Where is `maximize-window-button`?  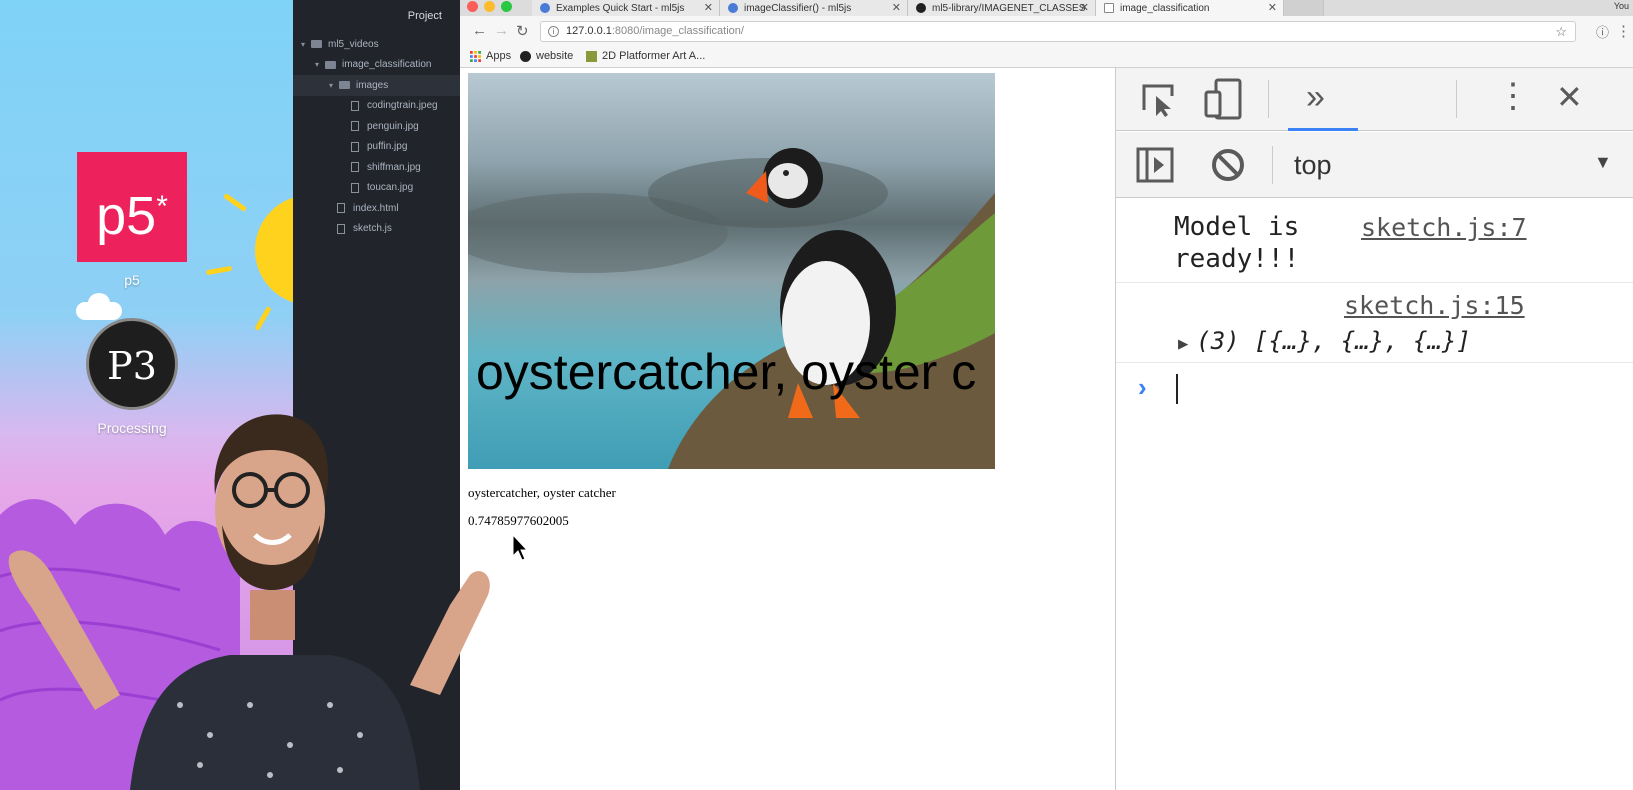 maximize-window-button is located at coordinates (506, 6).